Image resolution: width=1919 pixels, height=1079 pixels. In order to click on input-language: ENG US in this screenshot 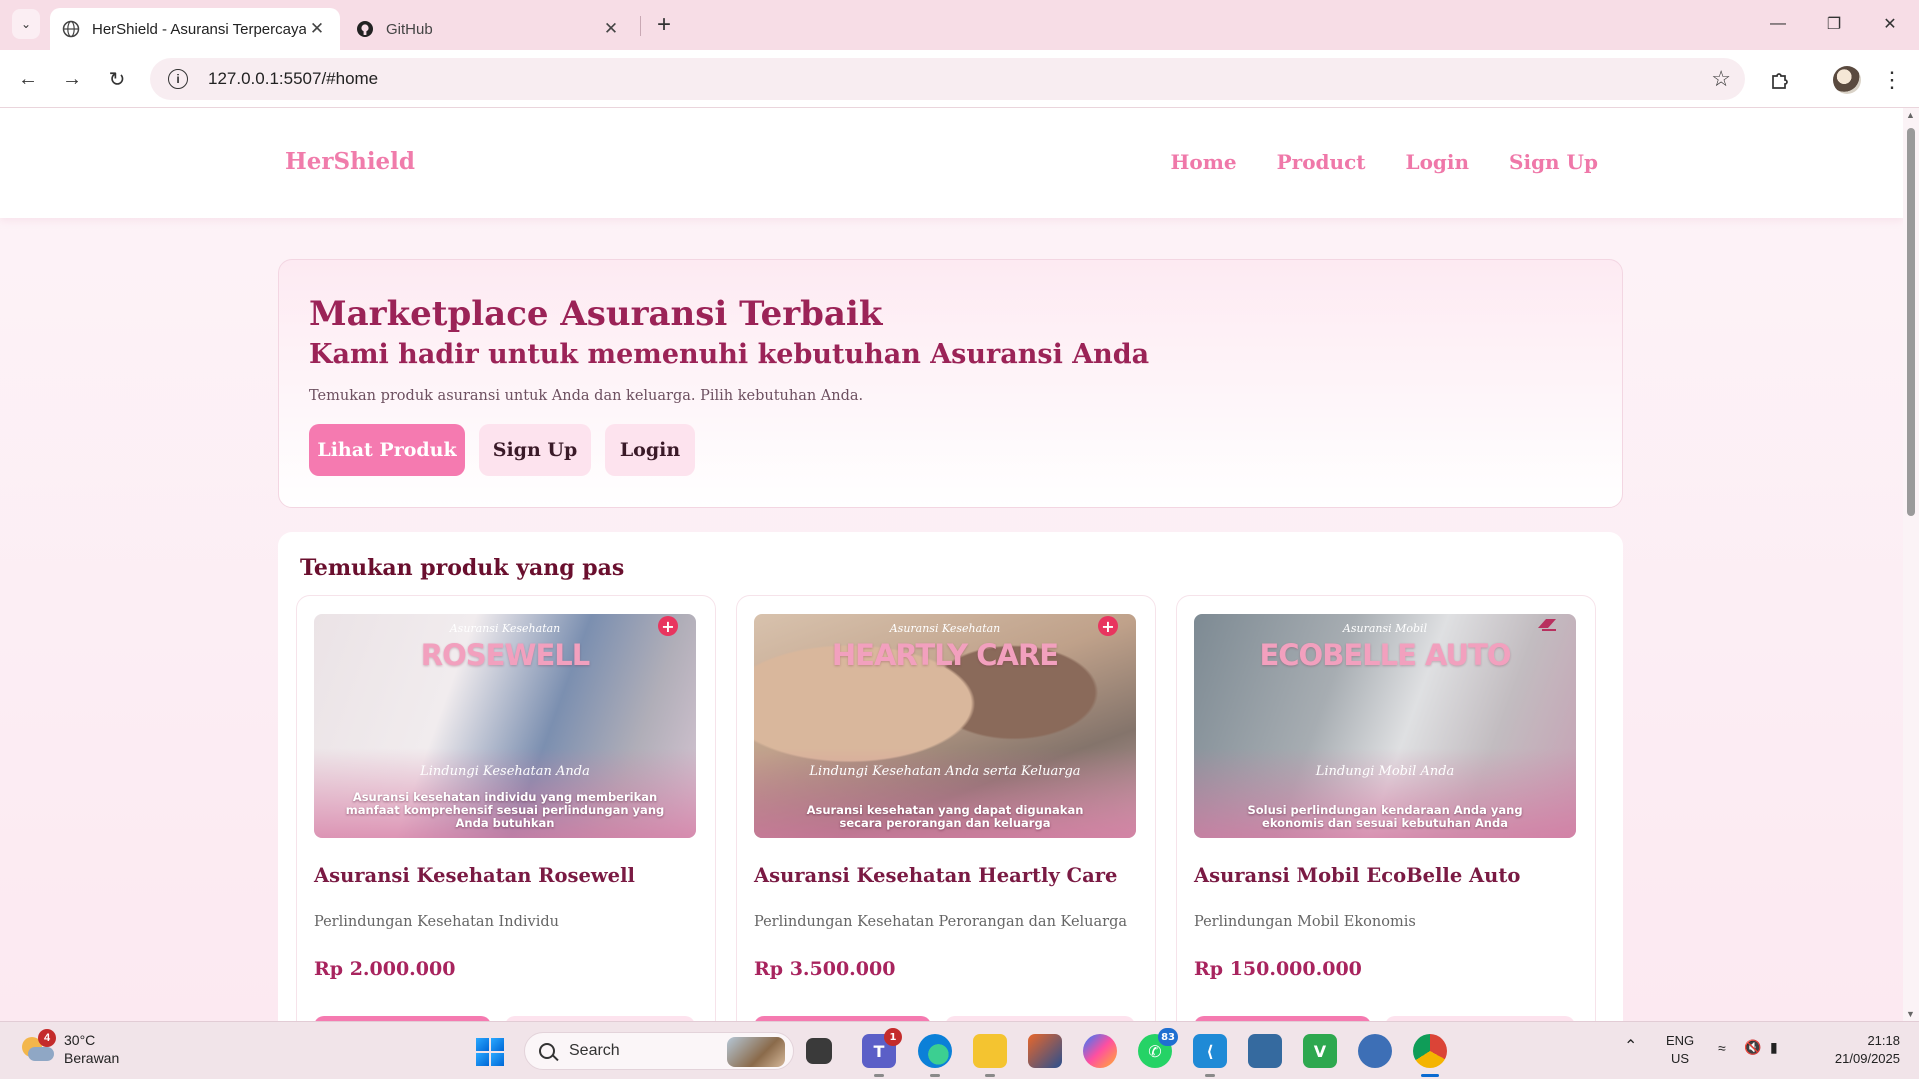, I will do `click(1680, 1050)`.